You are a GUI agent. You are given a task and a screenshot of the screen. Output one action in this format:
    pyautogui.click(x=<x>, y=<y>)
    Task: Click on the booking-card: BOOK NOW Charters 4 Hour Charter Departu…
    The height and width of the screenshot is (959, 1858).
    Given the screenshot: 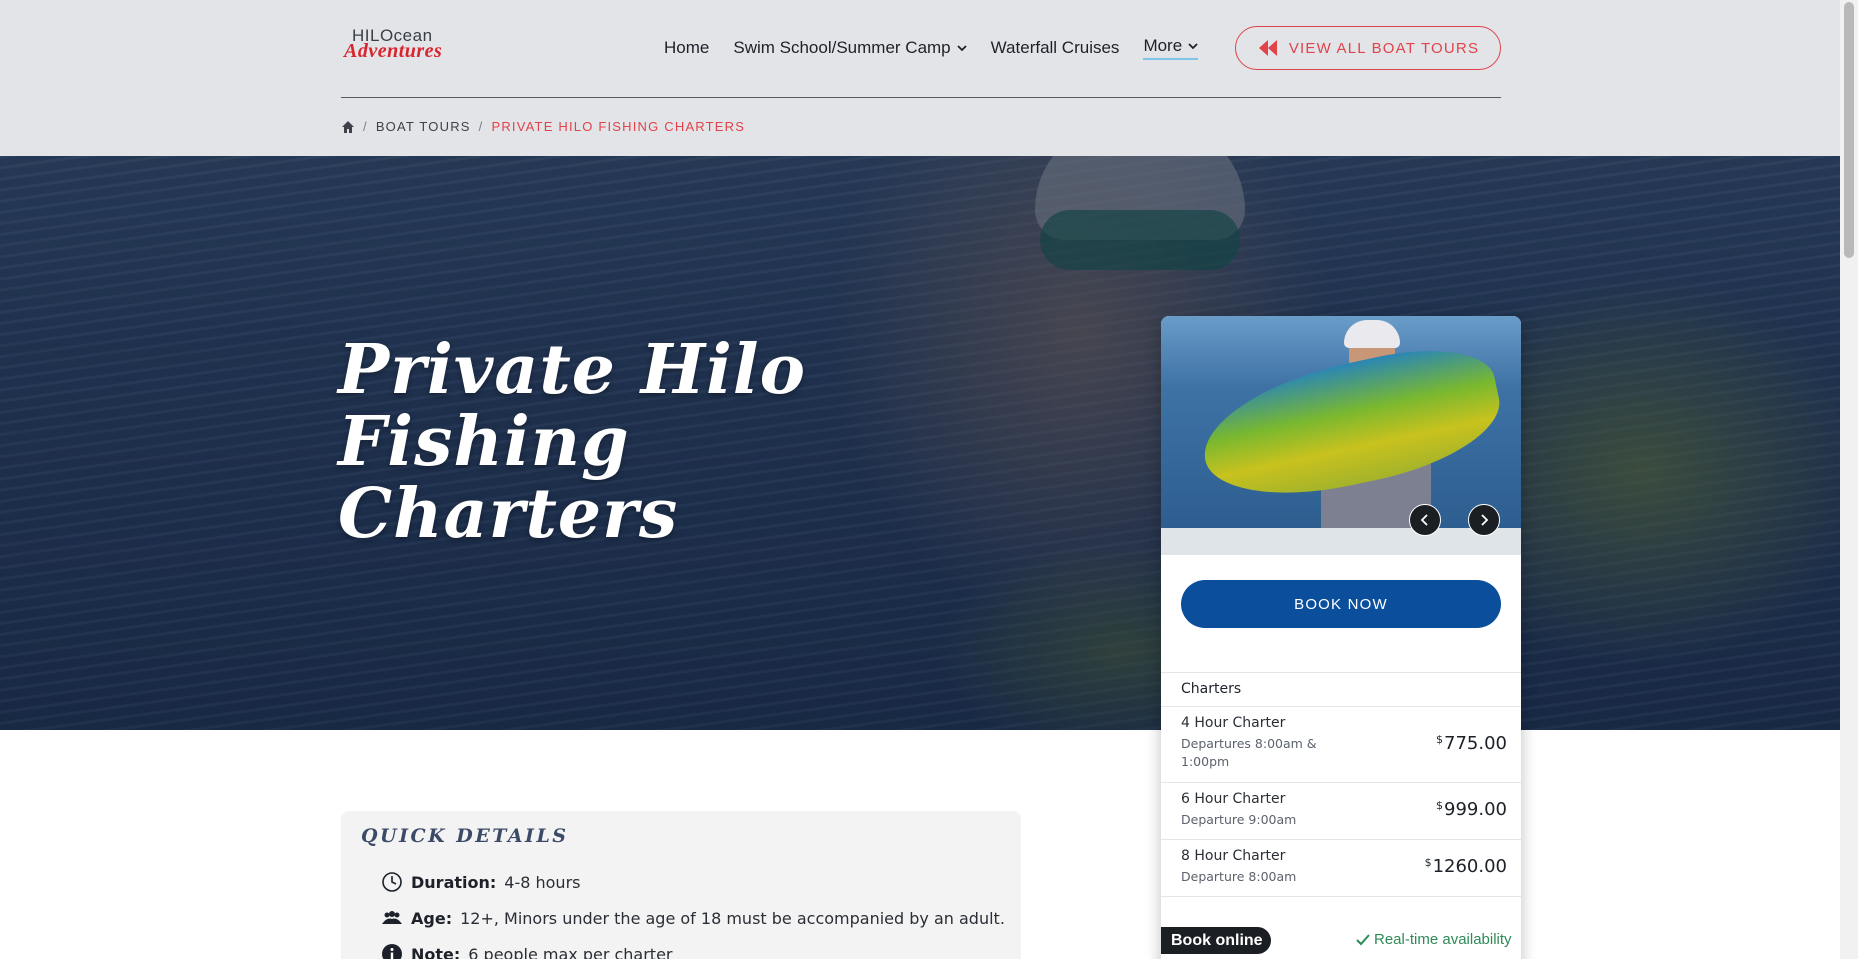 What is the action you would take?
    pyautogui.click(x=1341, y=637)
    